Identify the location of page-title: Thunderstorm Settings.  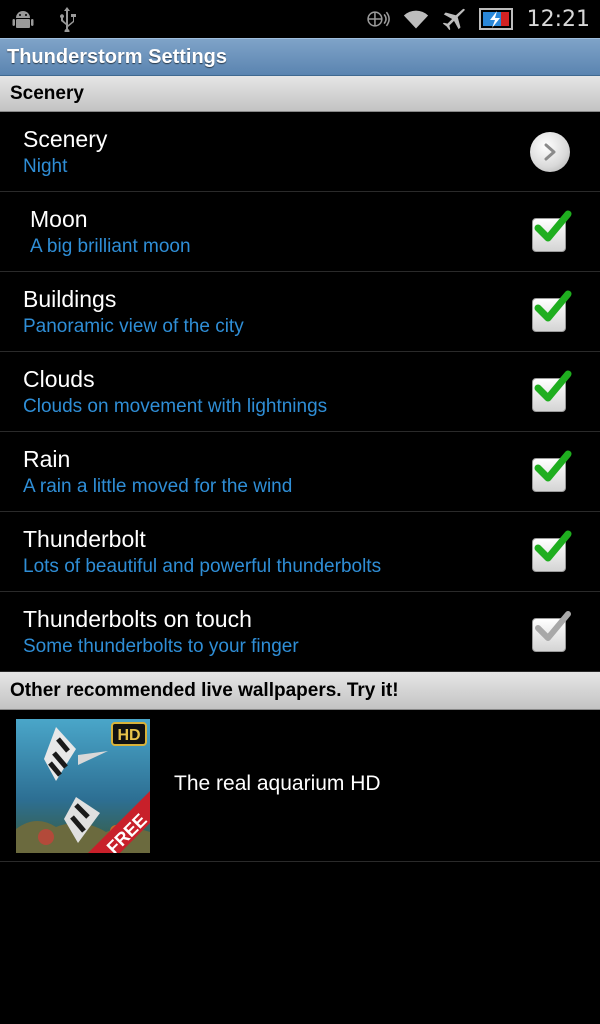
(117, 56).